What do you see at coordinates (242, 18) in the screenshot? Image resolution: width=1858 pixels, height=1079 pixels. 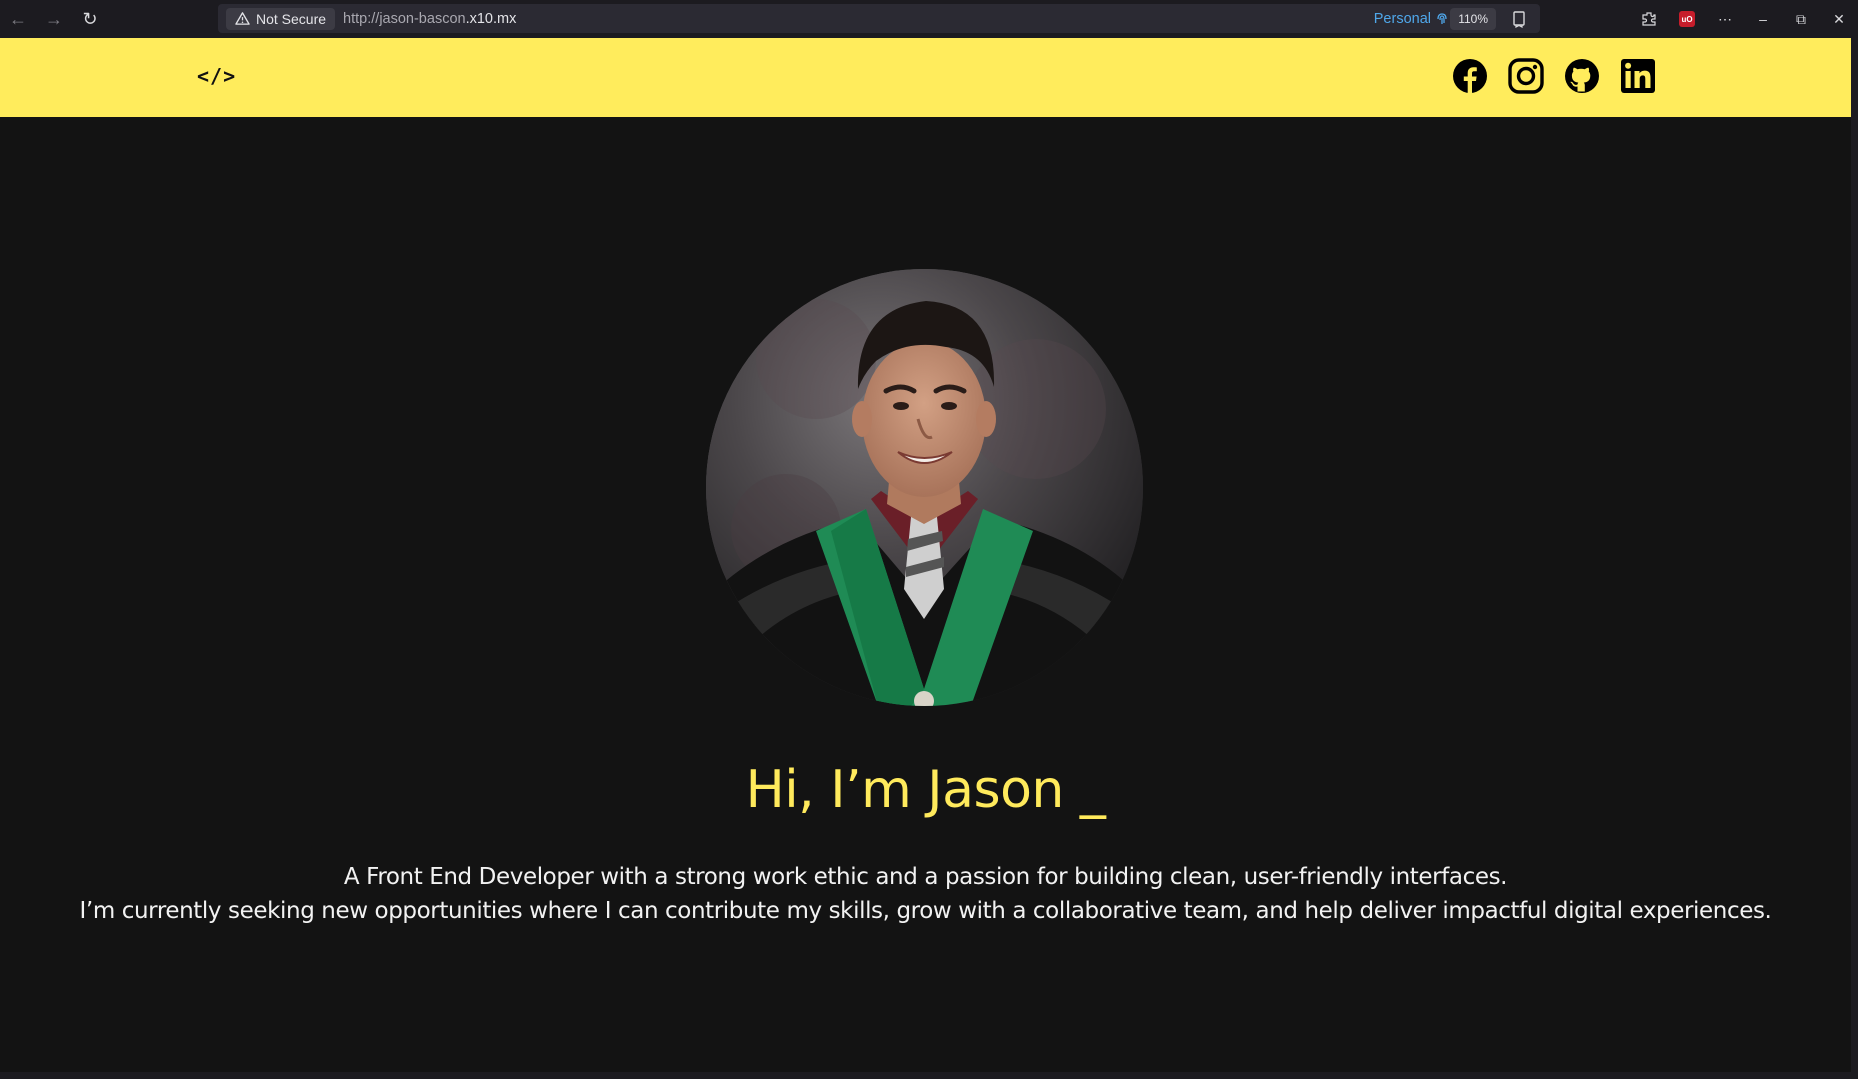 I see `warning-icon` at bounding box center [242, 18].